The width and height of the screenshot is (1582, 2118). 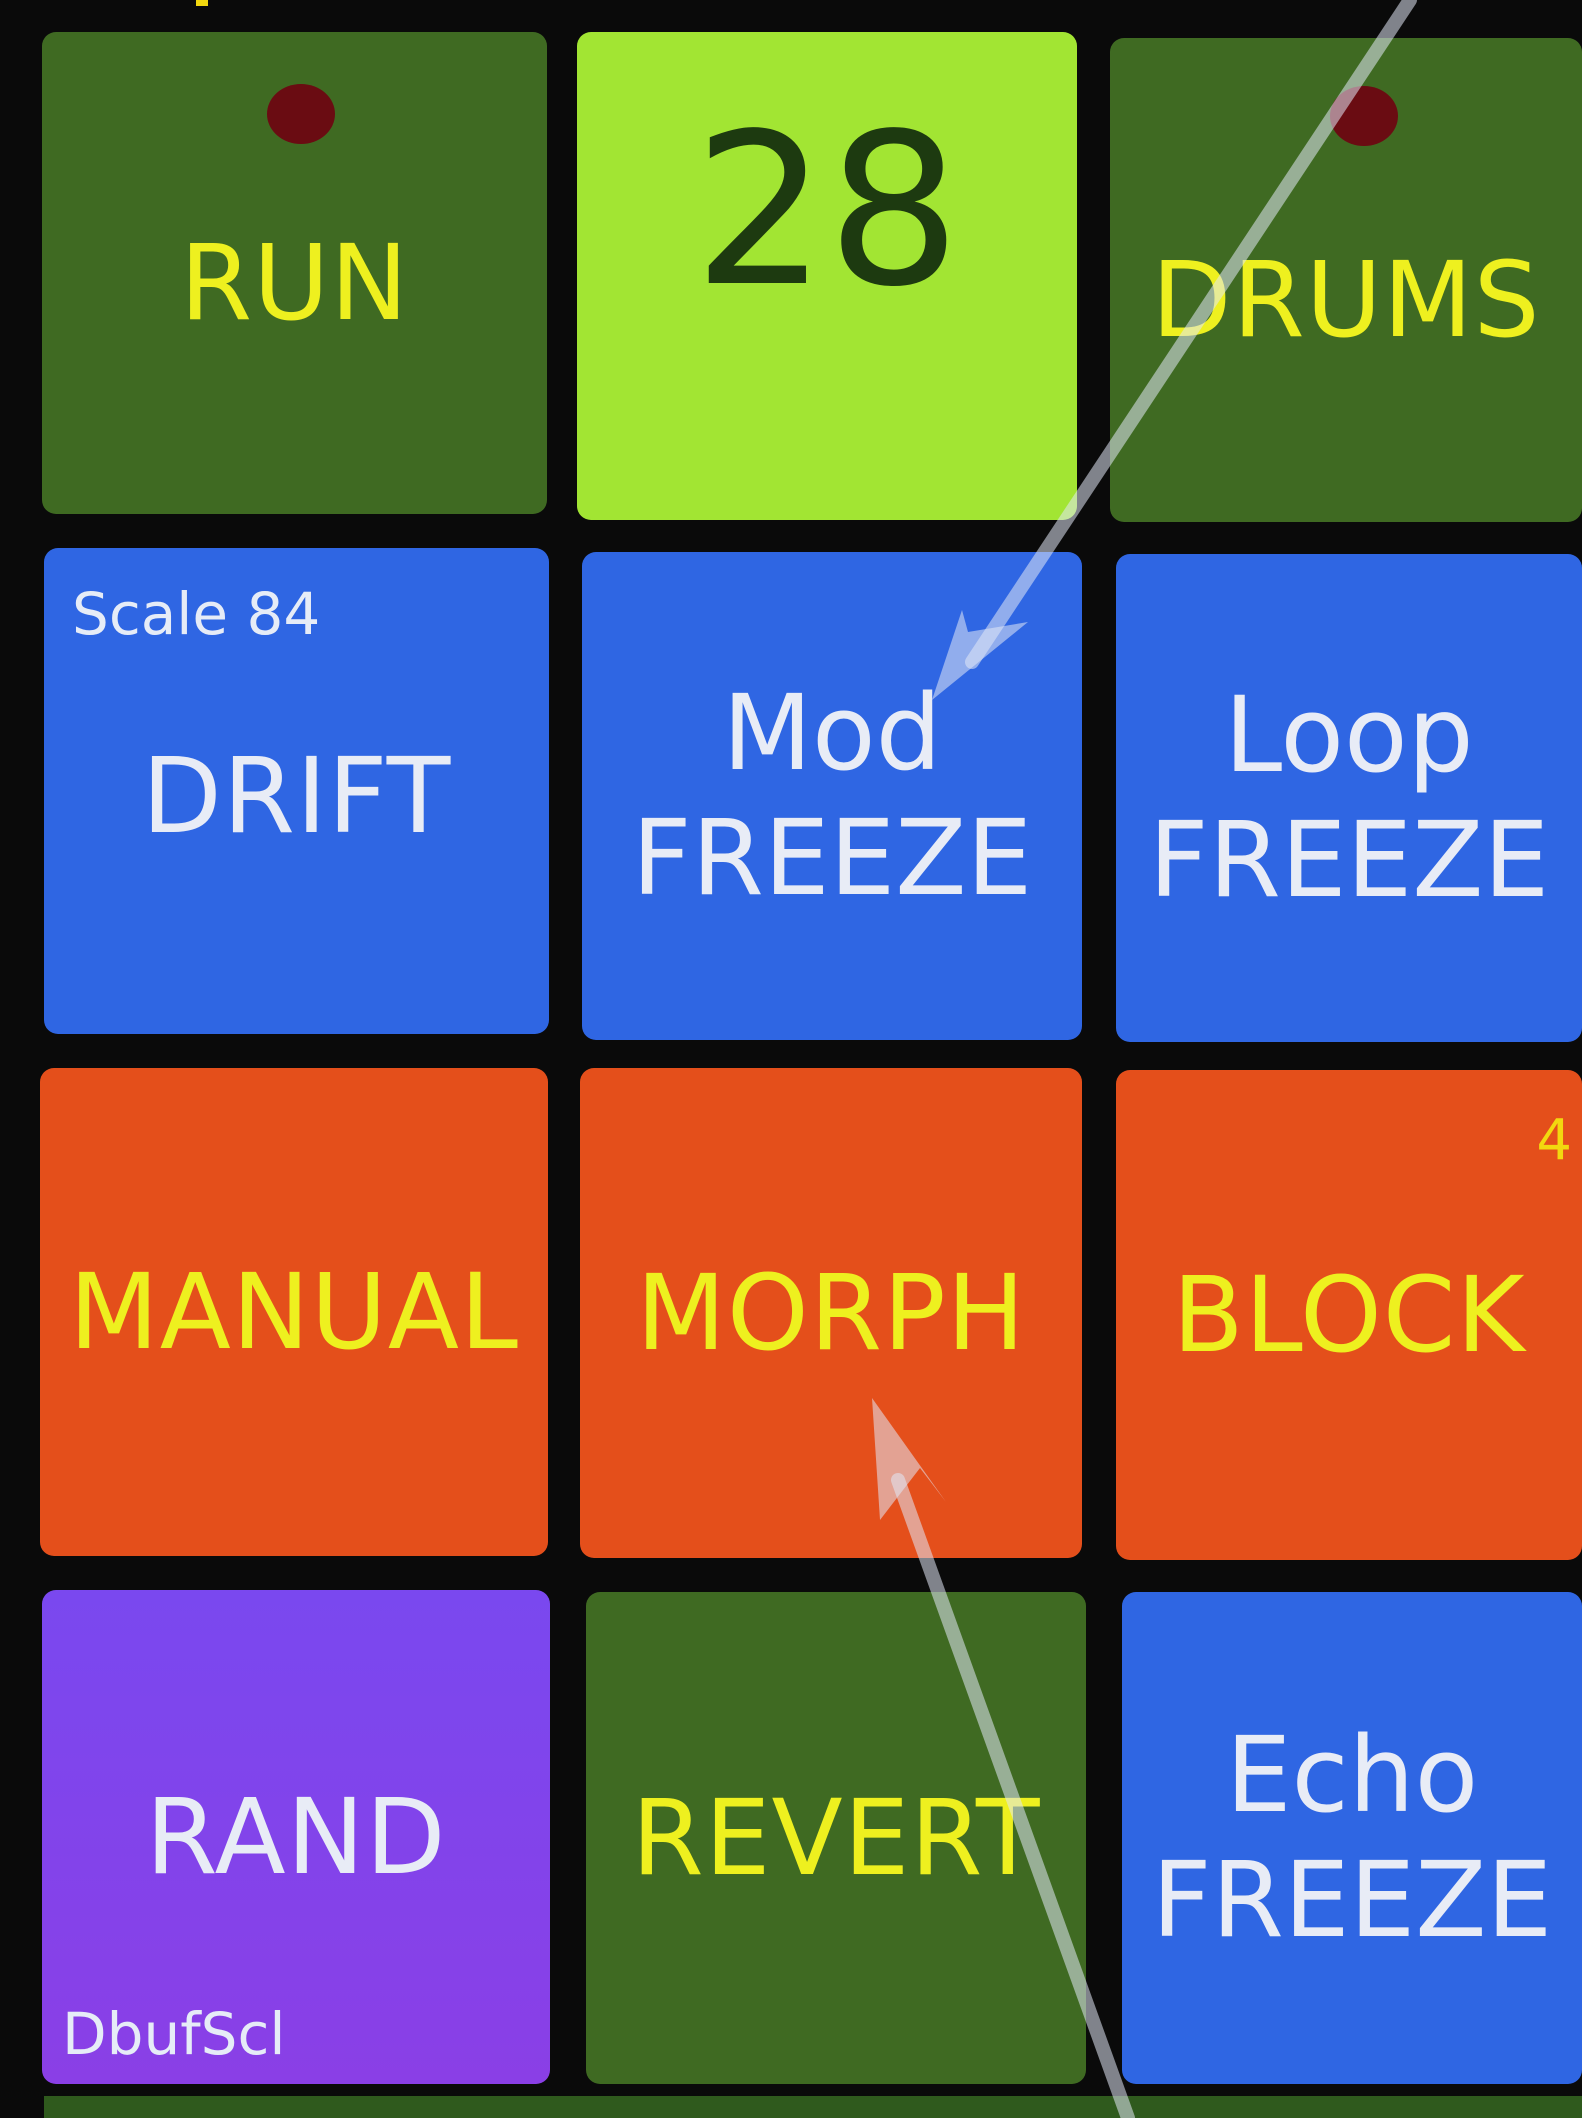 I want to click on arrow-shaft-upper, so click(x=1191, y=334).